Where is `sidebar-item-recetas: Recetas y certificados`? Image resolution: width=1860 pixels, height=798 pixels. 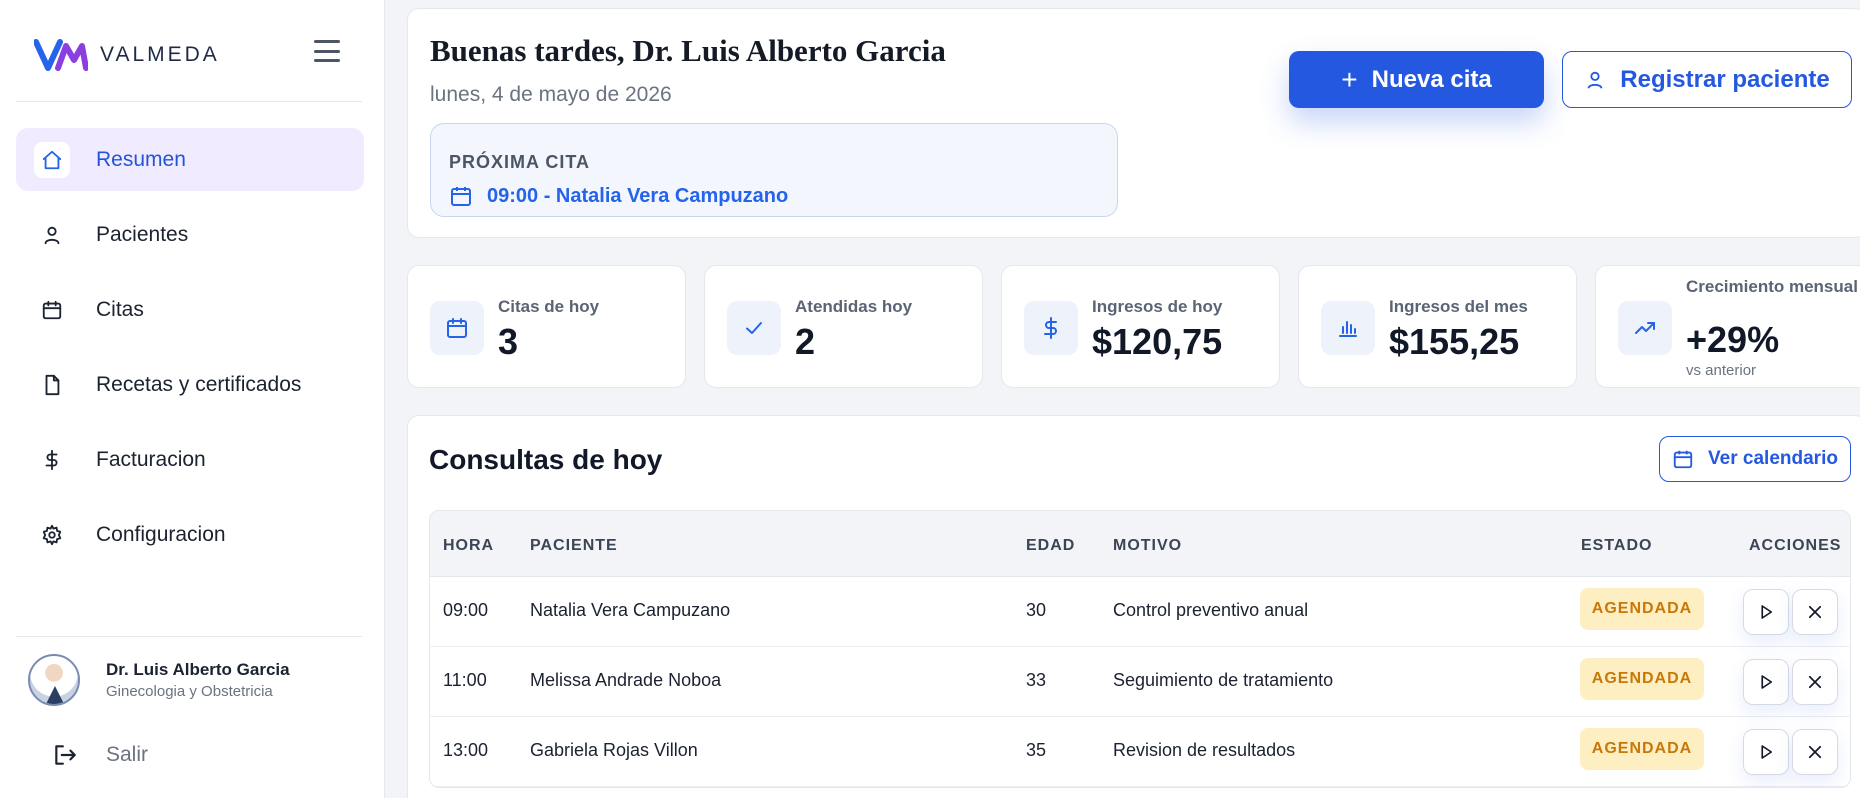 sidebar-item-recetas: Recetas y certificados is located at coordinates (190, 384).